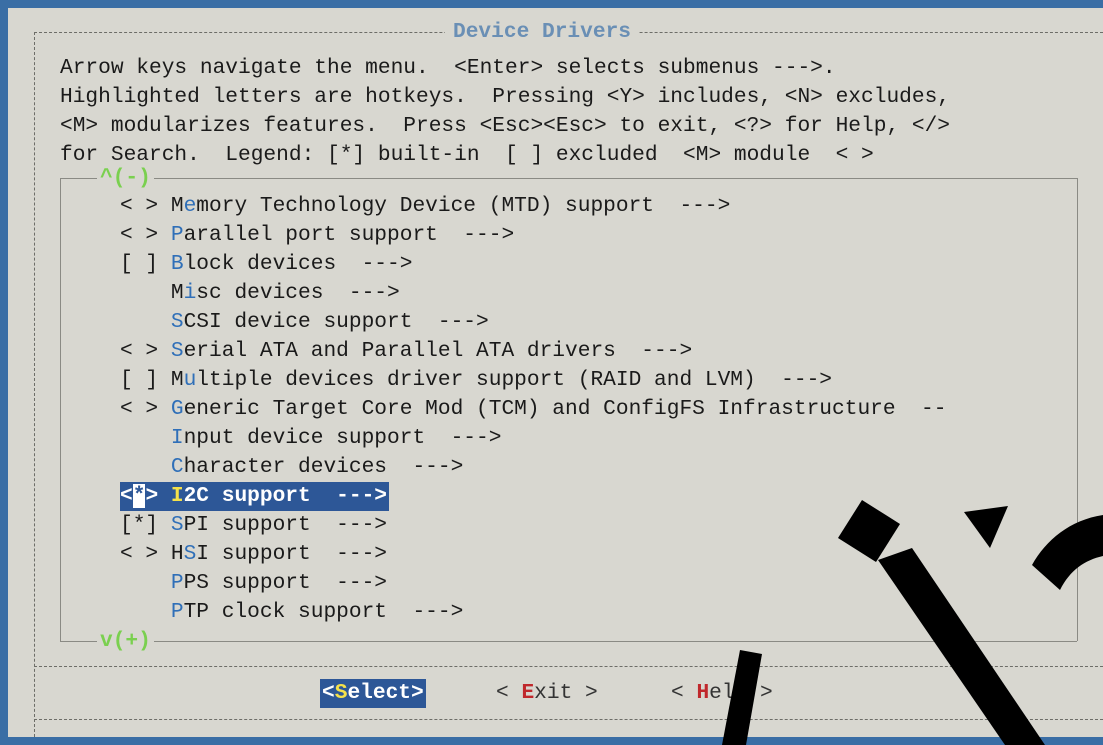 This screenshot has height=745, width=1103. What do you see at coordinates (722, 693) in the screenshot?
I see `help-button: < Help >` at bounding box center [722, 693].